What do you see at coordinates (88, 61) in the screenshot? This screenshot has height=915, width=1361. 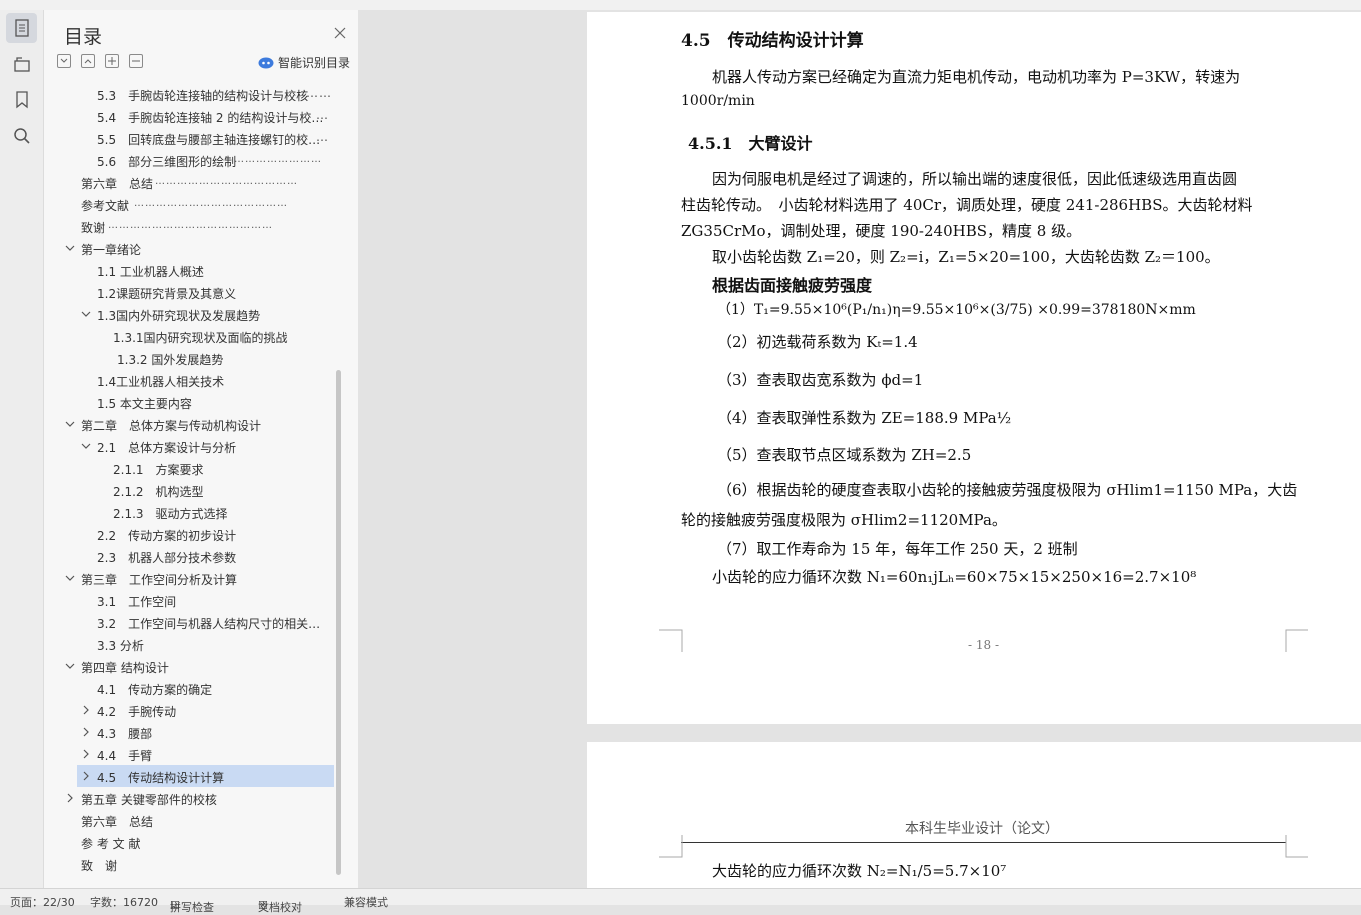 I see `collapse-all-button` at bounding box center [88, 61].